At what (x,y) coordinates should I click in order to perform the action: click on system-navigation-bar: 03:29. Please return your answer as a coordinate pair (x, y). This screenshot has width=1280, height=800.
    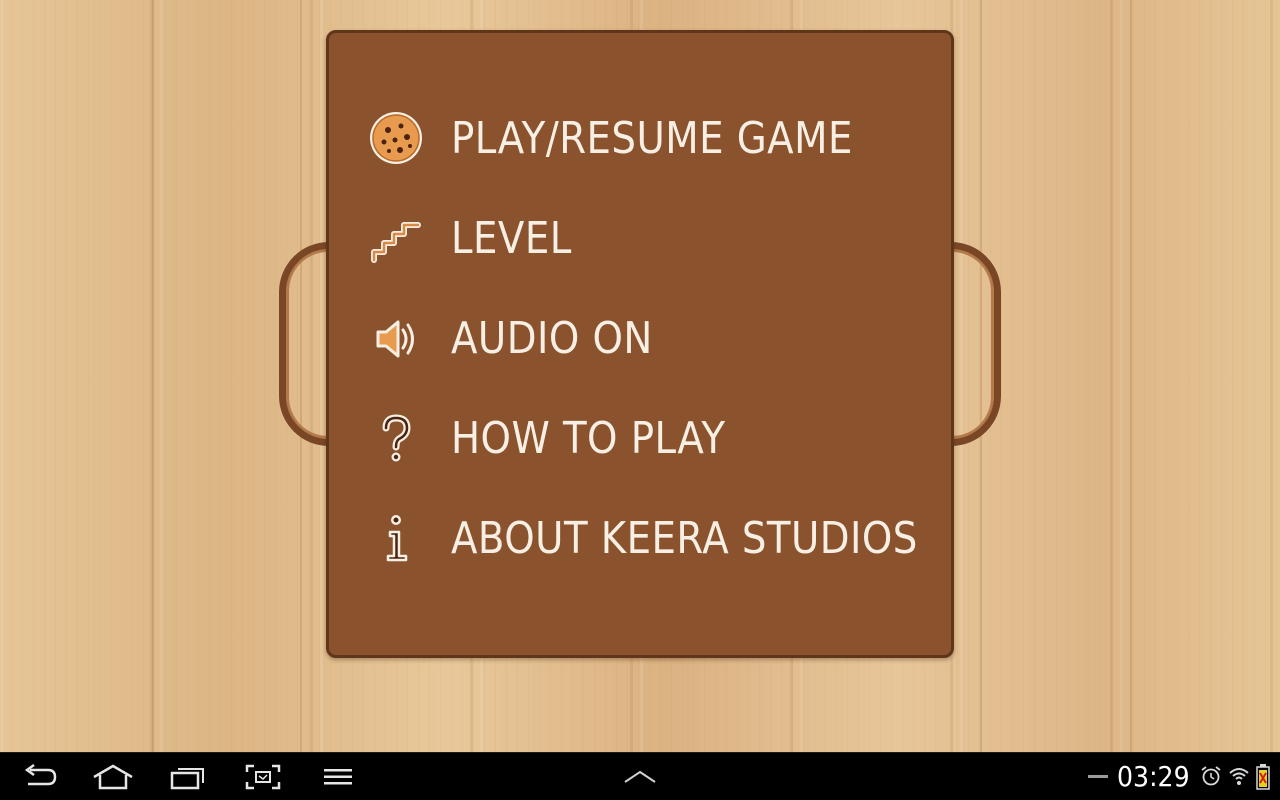
    Looking at the image, I should click on (640, 776).